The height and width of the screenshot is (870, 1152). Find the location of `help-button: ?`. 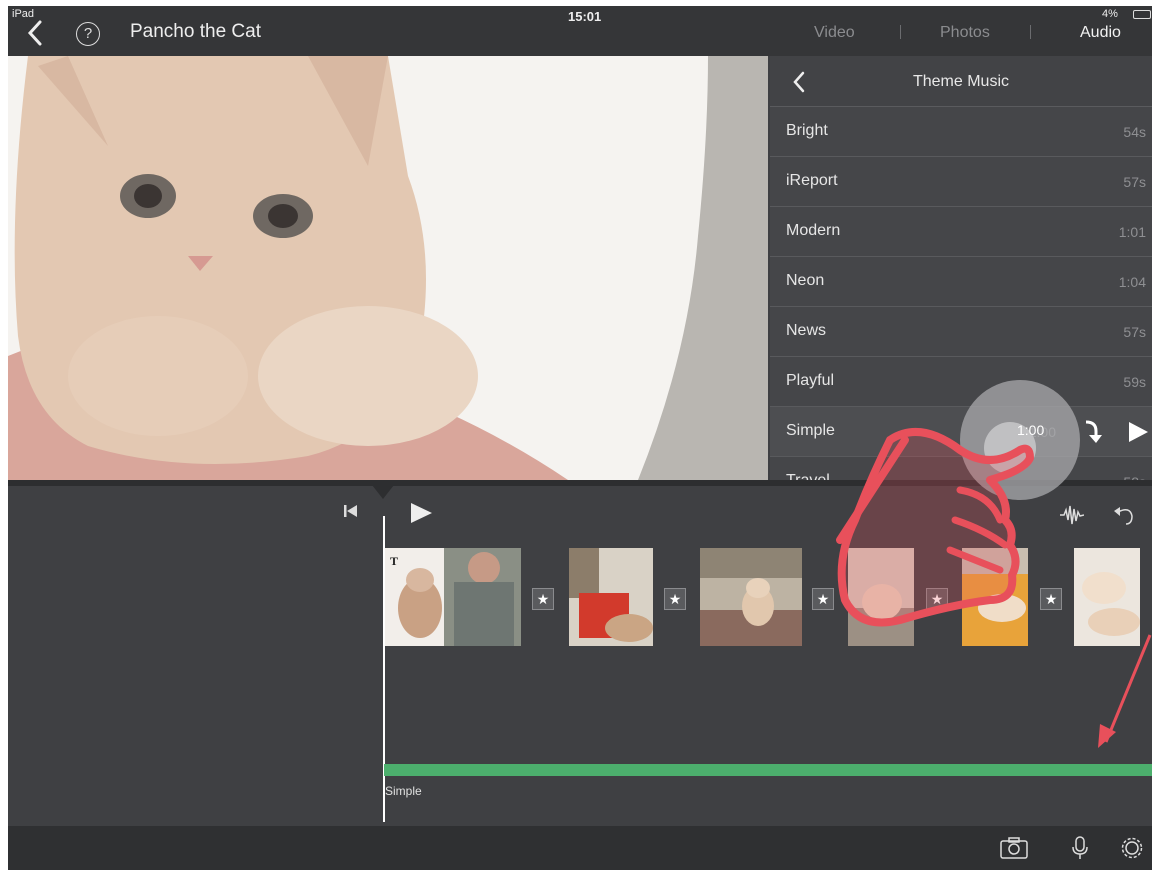

help-button: ? is located at coordinates (88, 34).